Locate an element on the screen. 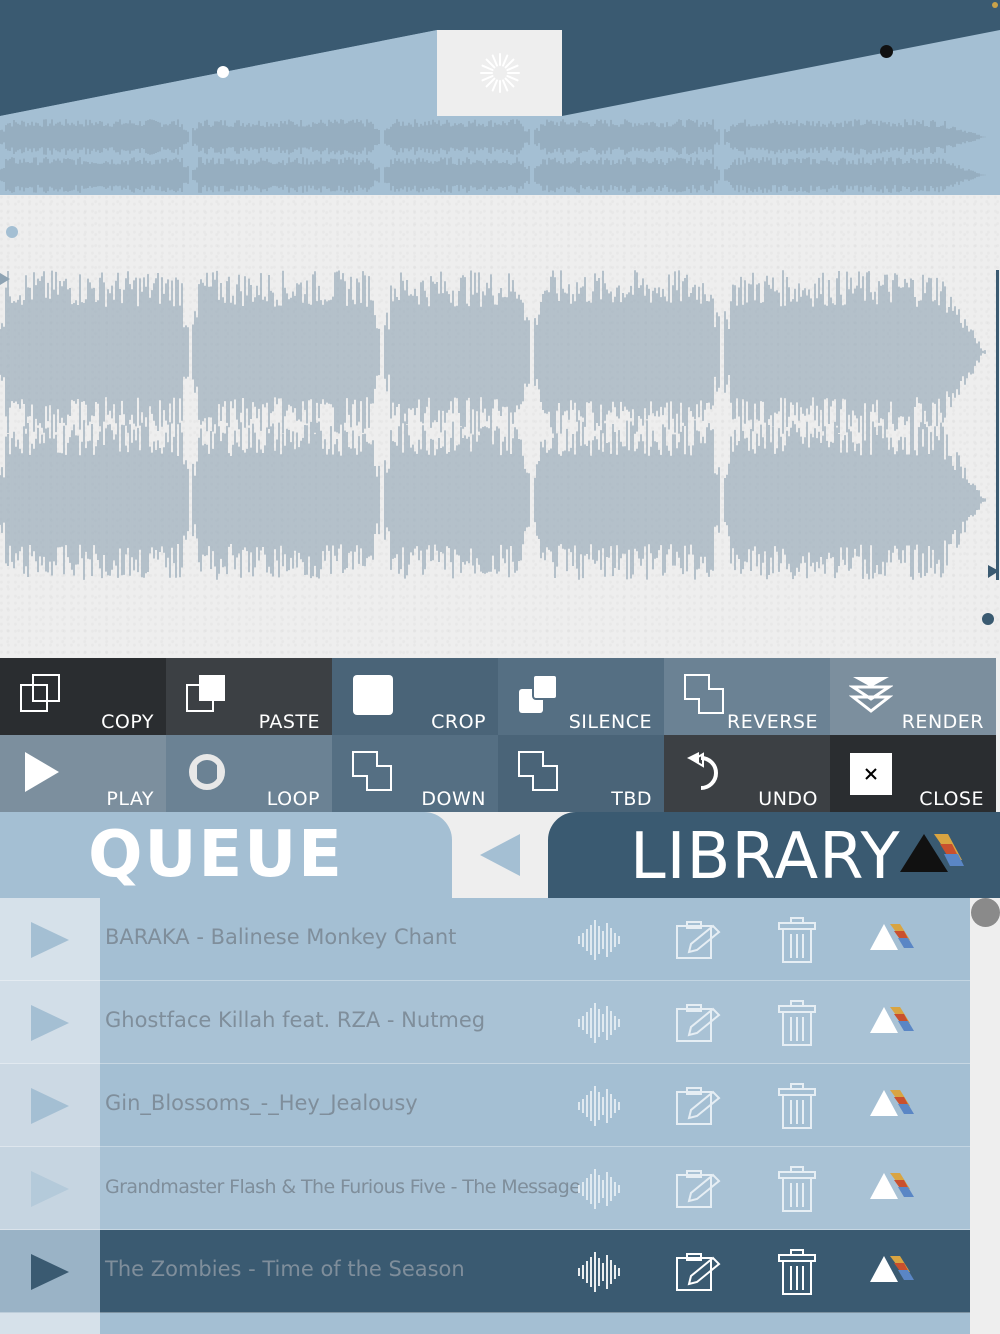 Image resolution: width=1000 pixels, height=1334 pixels. panel-tabs: QUEUE LIBRARY is located at coordinates (500, 855).